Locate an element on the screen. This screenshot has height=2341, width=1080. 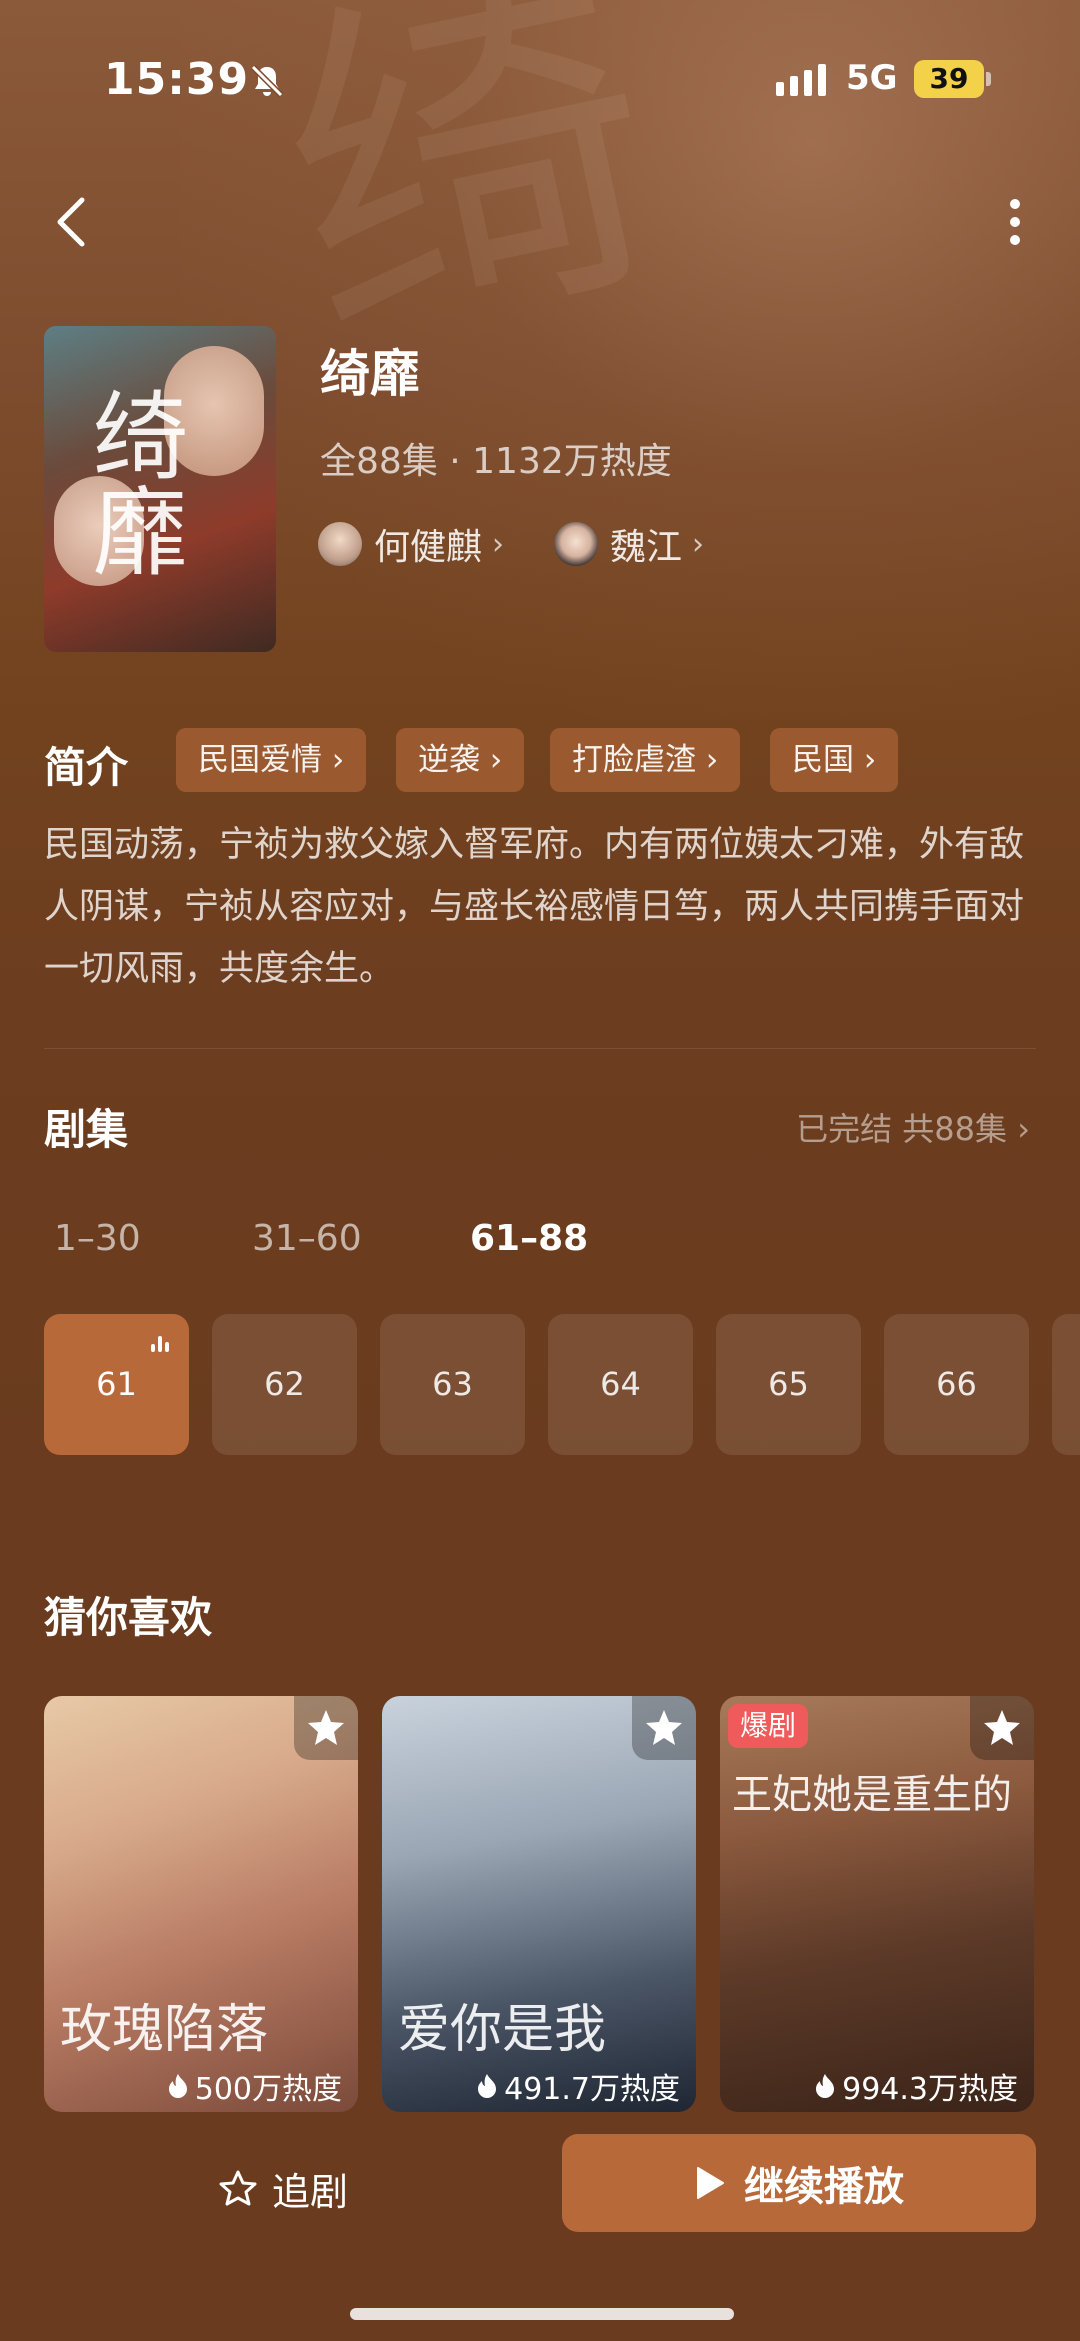
episode-button: 62 is located at coordinates (284, 1384).